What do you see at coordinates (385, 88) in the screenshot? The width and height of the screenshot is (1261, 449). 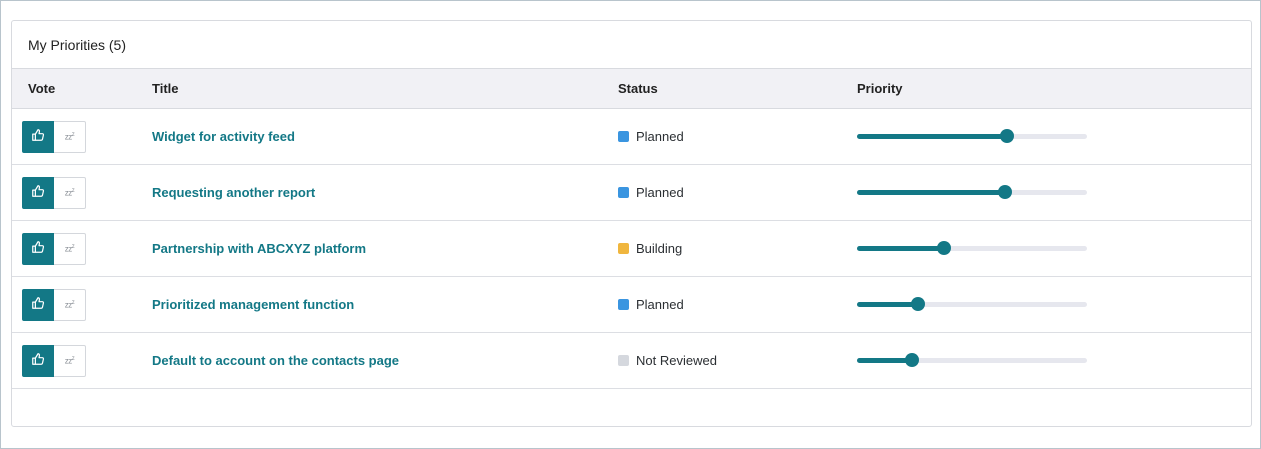 I see `column-header-title: Title` at bounding box center [385, 88].